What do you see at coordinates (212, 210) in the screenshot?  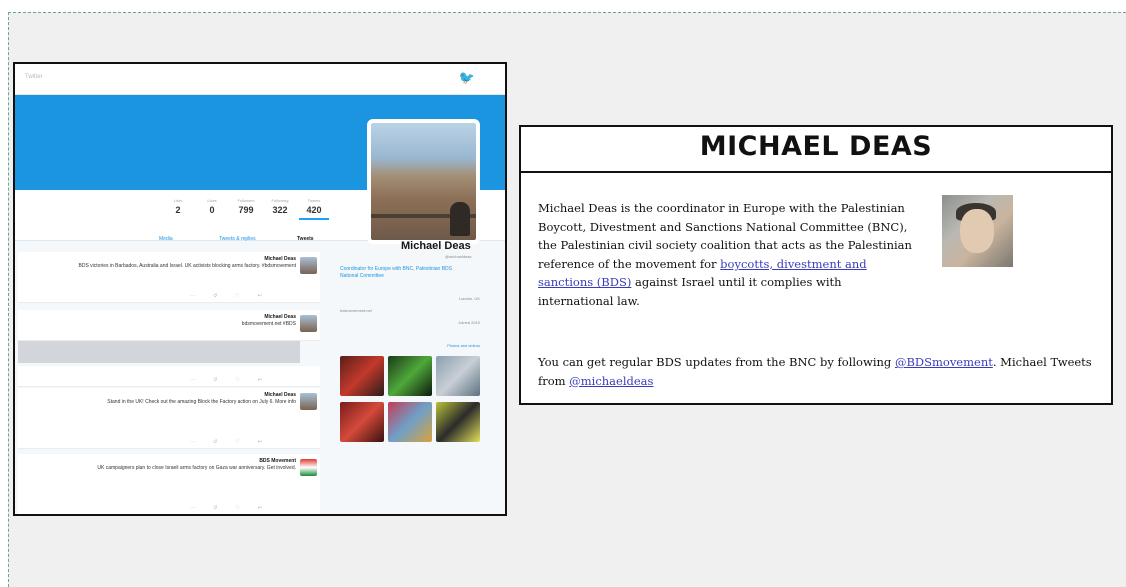 I see `stat-value: 0` at bounding box center [212, 210].